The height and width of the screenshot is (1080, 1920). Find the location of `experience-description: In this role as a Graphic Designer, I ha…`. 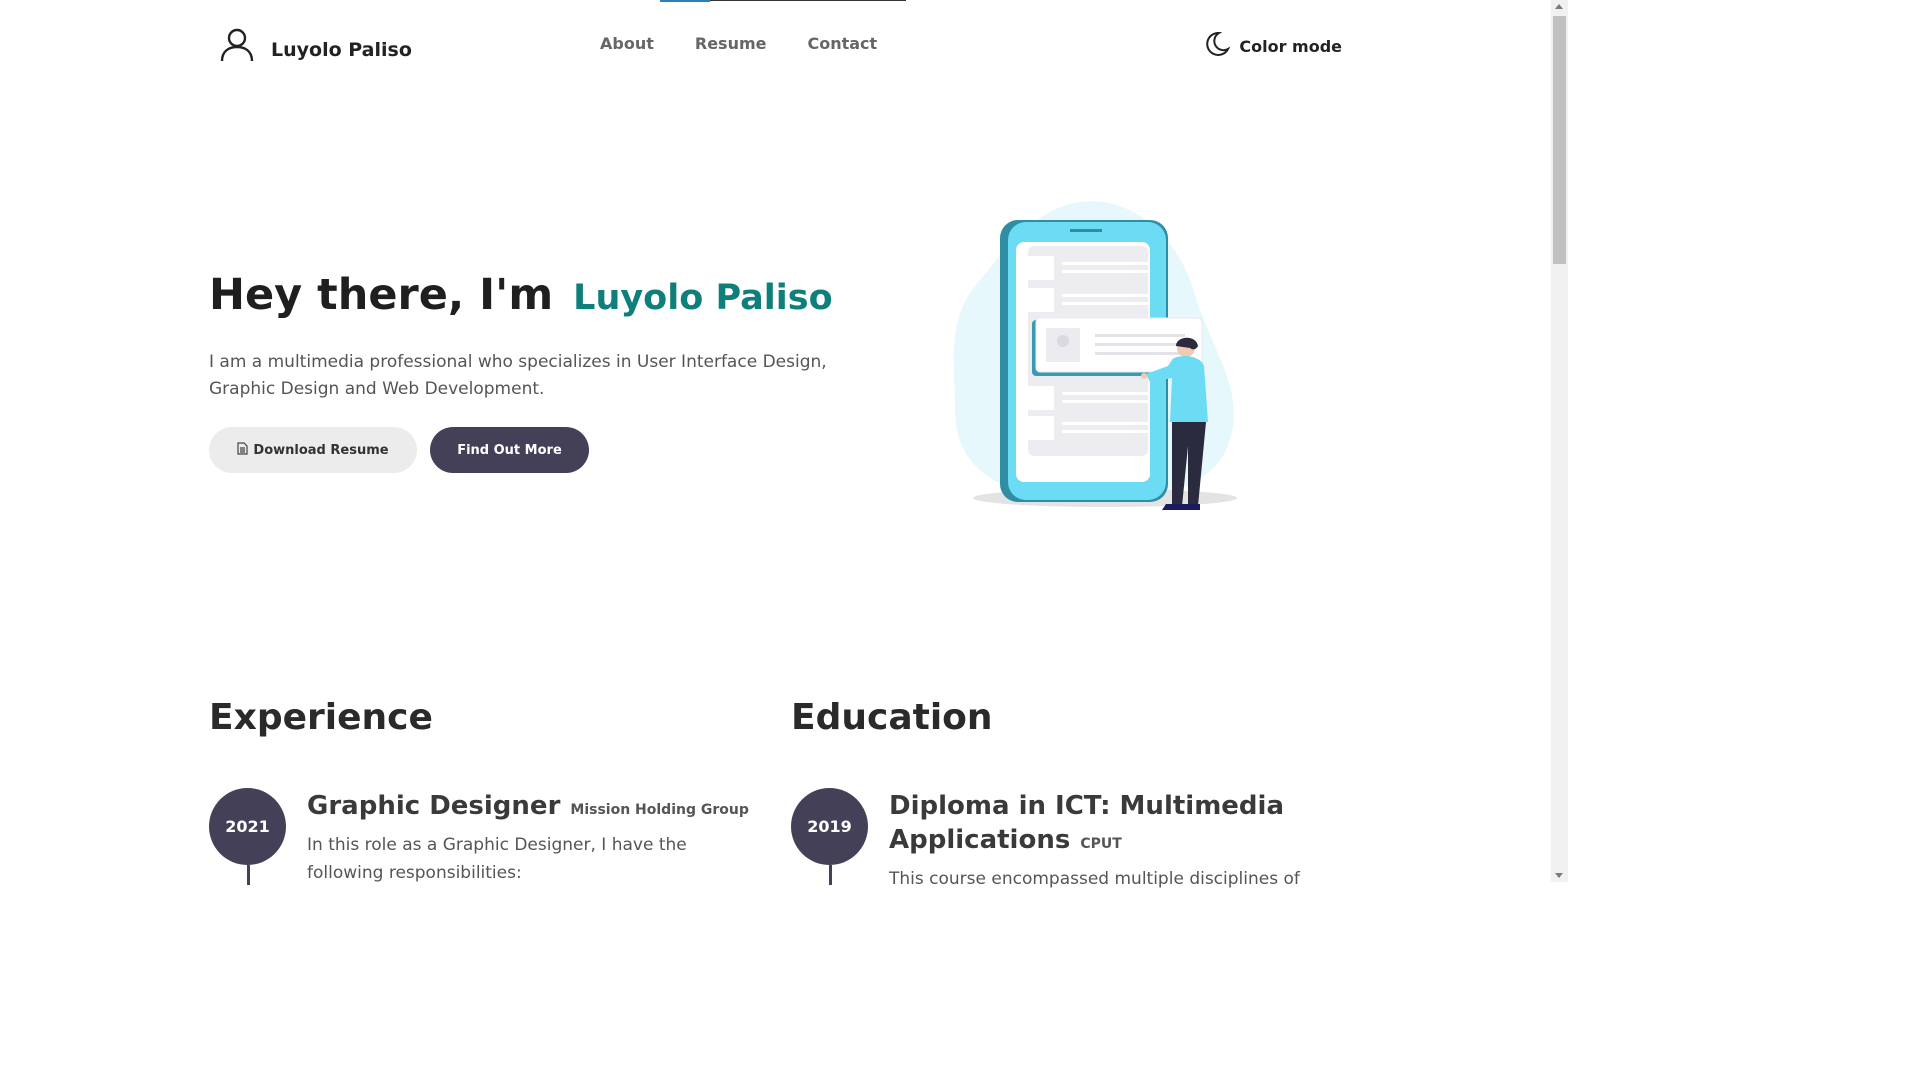

experience-description: In this role as a Graphic Designer, I ha… is located at coordinates (497, 859).